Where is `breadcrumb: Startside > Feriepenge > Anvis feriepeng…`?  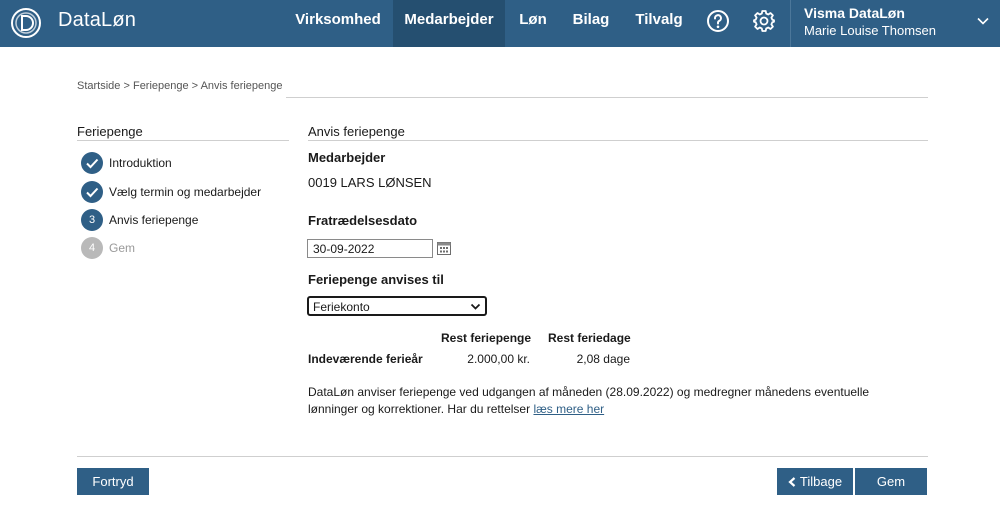 breadcrumb: Startside > Feriepenge > Anvis feriepeng… is located at coordinates (180, 86).